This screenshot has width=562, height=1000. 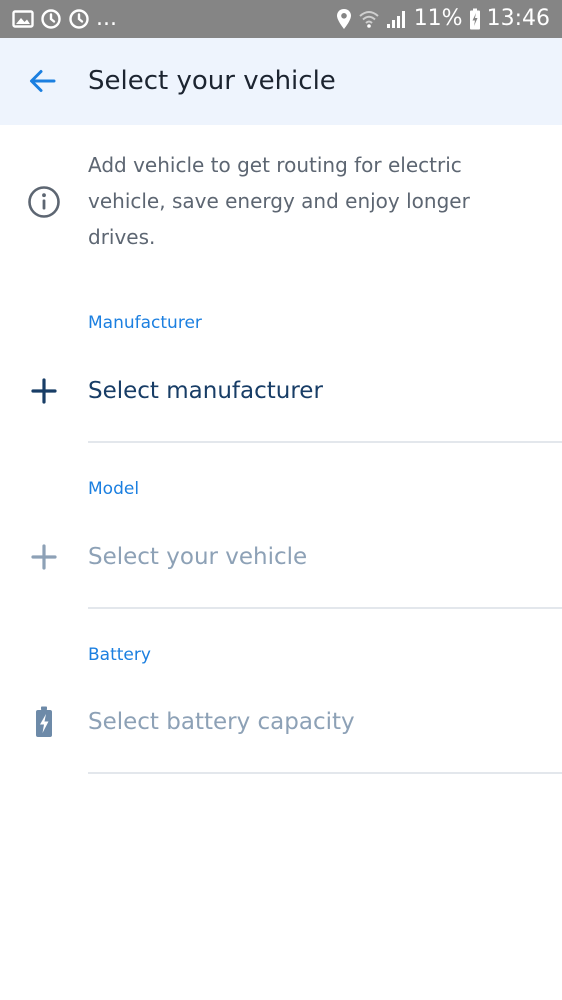 What do you see at coordinates (145, 323) in the screenshot?
I see `manufacturer-label: Manufacturer` at bounding box center [145, 323].